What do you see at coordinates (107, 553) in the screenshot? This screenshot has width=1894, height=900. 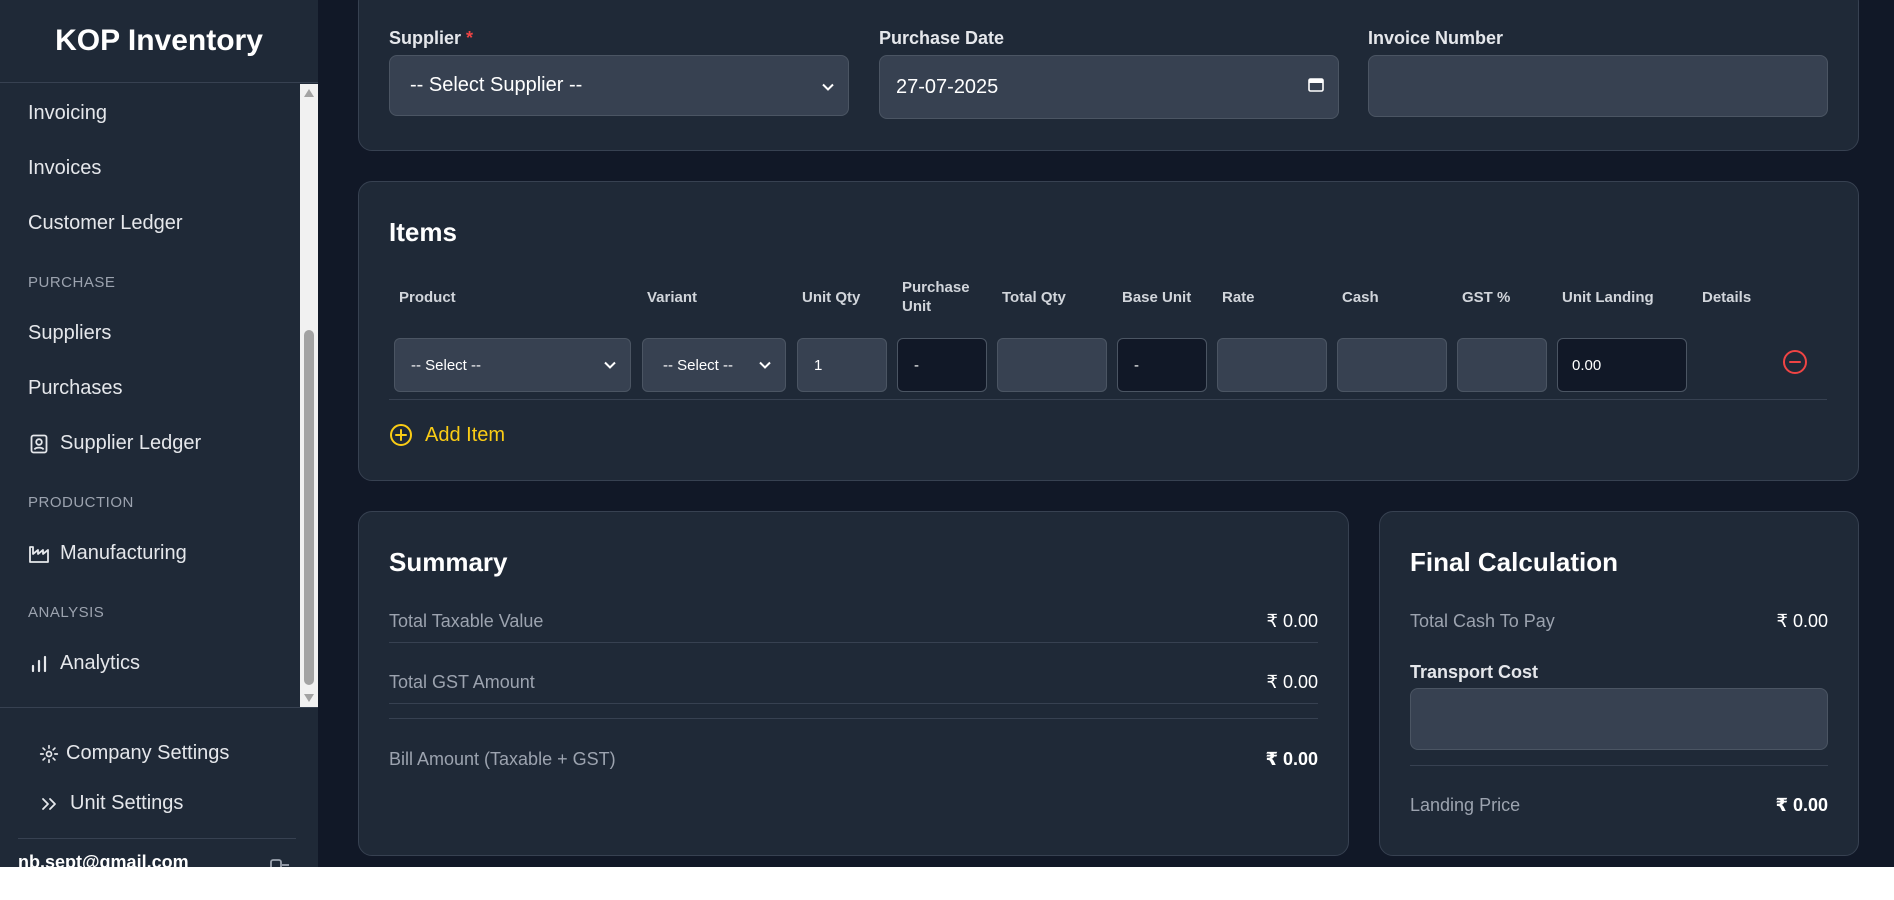 I see `sidebar-item-manufacturing: Manufacturing` at bounding box center [107, 553].